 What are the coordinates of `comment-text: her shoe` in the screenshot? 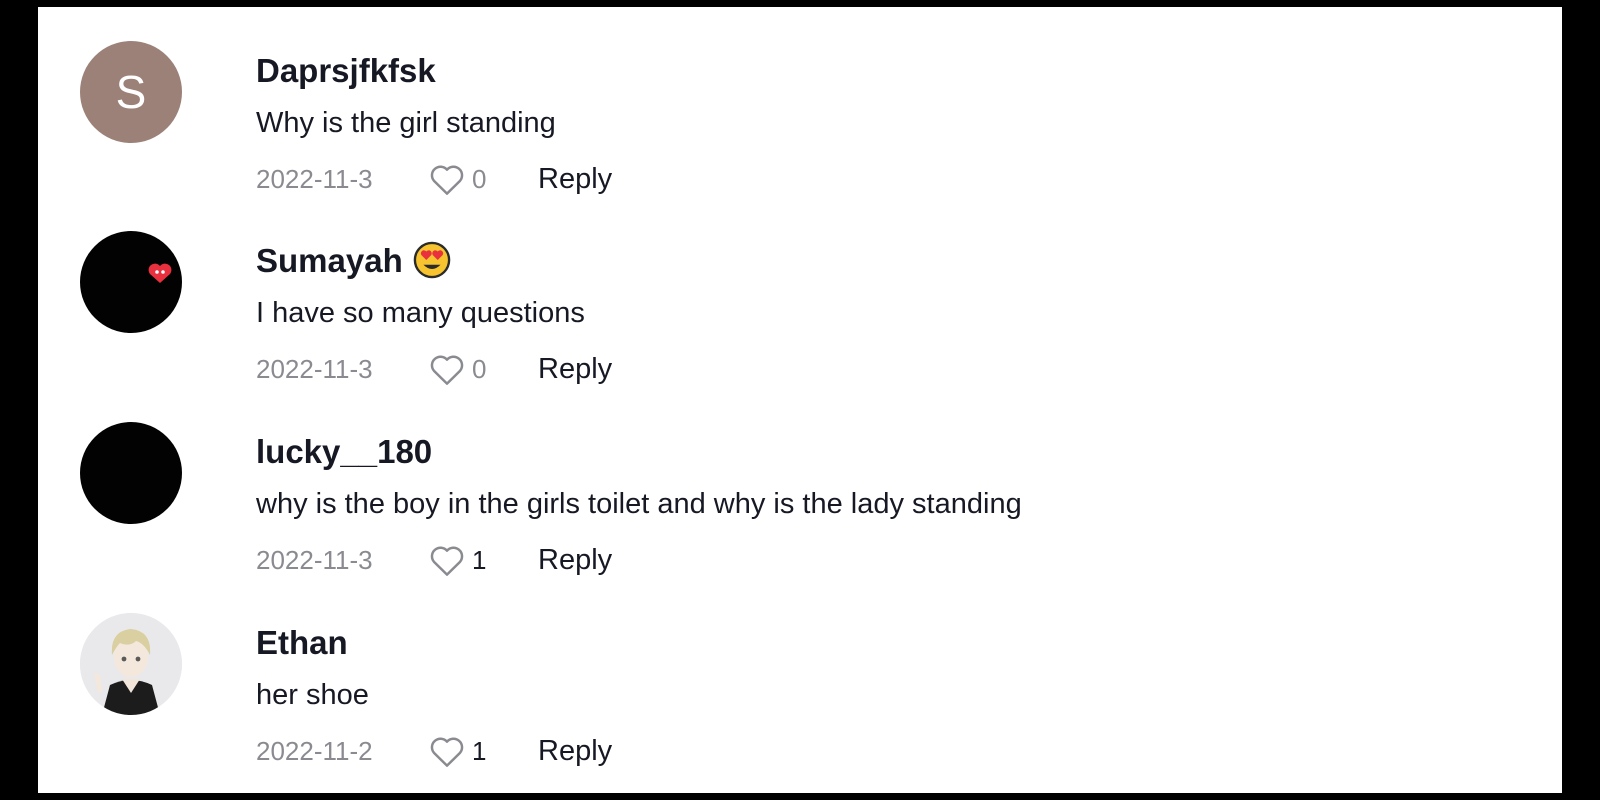 It's located at (312, 695).